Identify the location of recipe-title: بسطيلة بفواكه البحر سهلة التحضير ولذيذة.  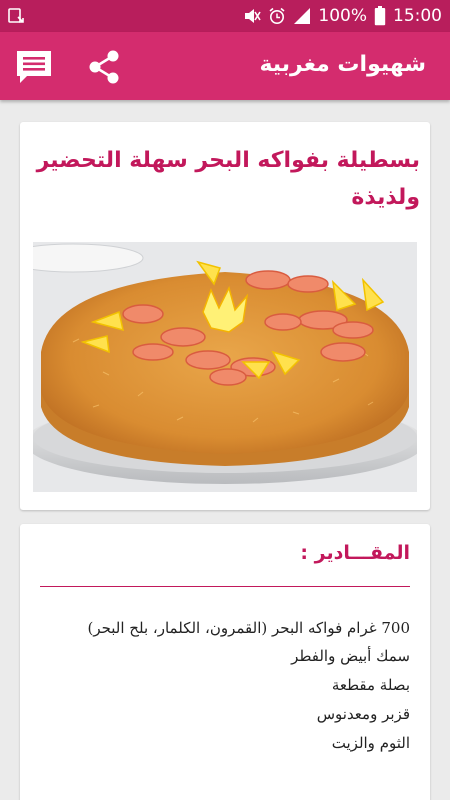
(228, 179).